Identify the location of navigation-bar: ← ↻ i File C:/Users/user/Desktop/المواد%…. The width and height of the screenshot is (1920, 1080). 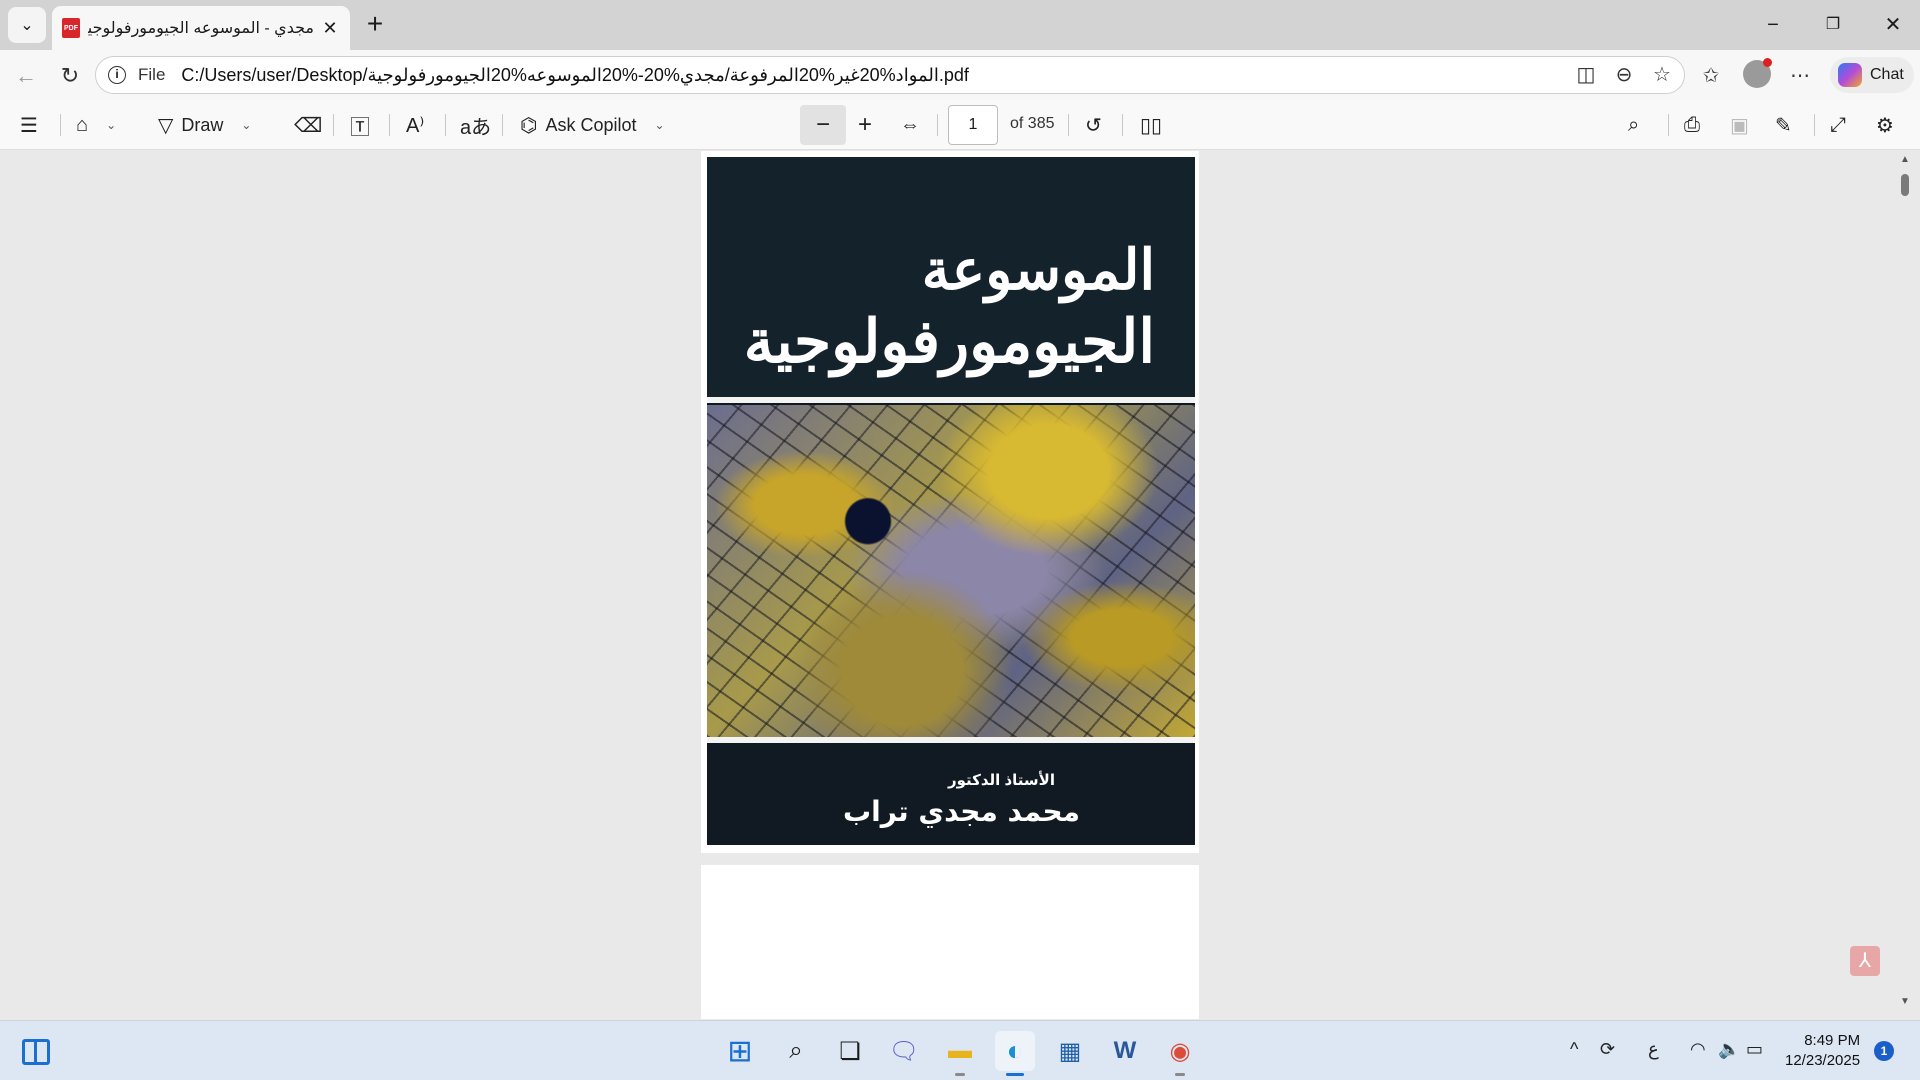
(960, 75).